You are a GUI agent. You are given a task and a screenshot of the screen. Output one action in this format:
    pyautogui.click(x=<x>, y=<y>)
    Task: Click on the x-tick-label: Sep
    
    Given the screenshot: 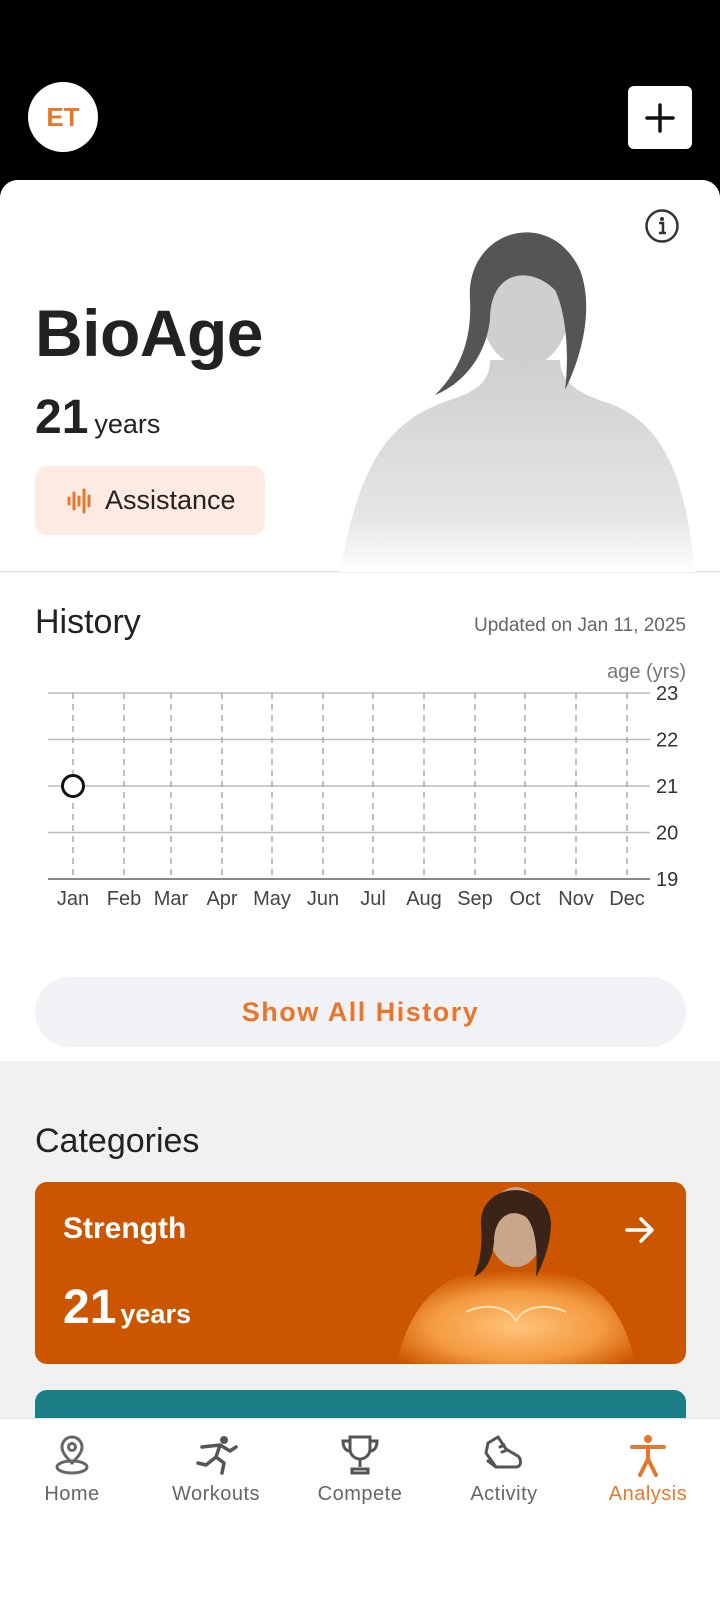 What is the action you would take?
    pyautogui.click(x=475, y=899)
    